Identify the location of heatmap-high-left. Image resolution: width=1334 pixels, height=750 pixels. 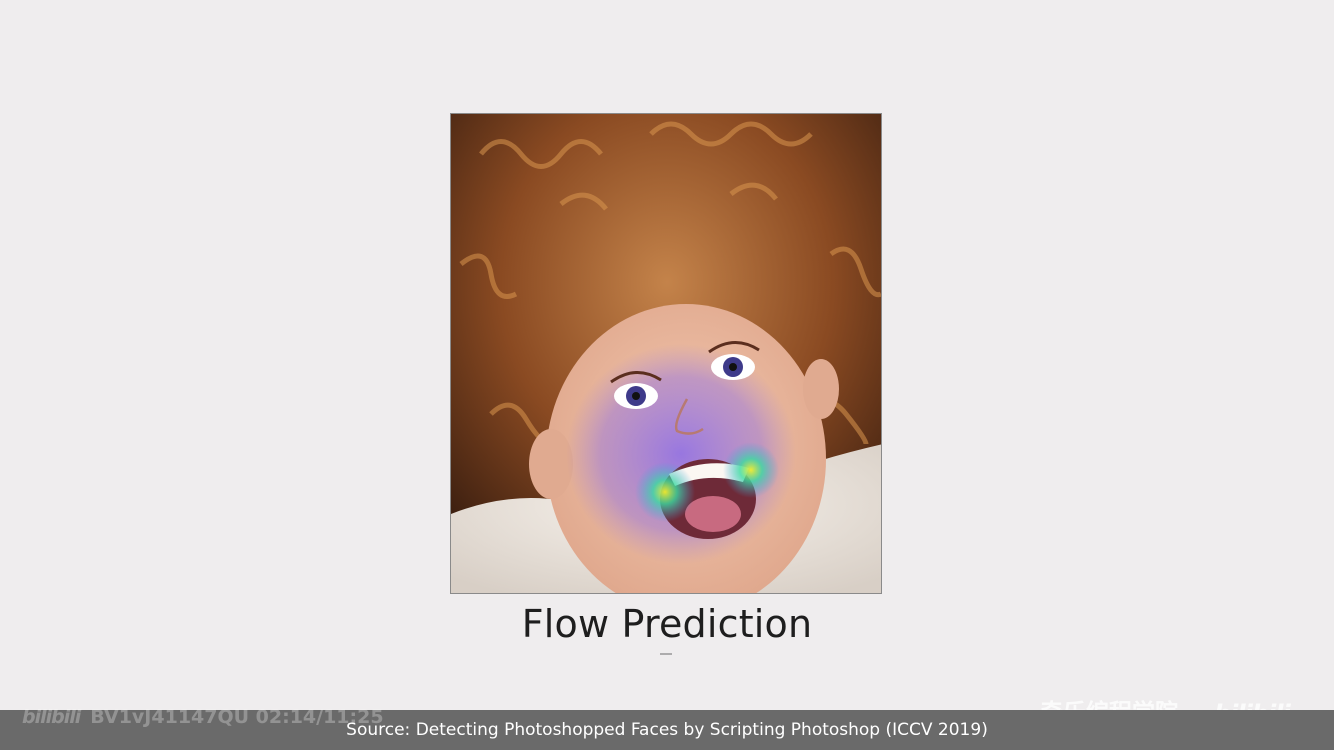
(665, 492).